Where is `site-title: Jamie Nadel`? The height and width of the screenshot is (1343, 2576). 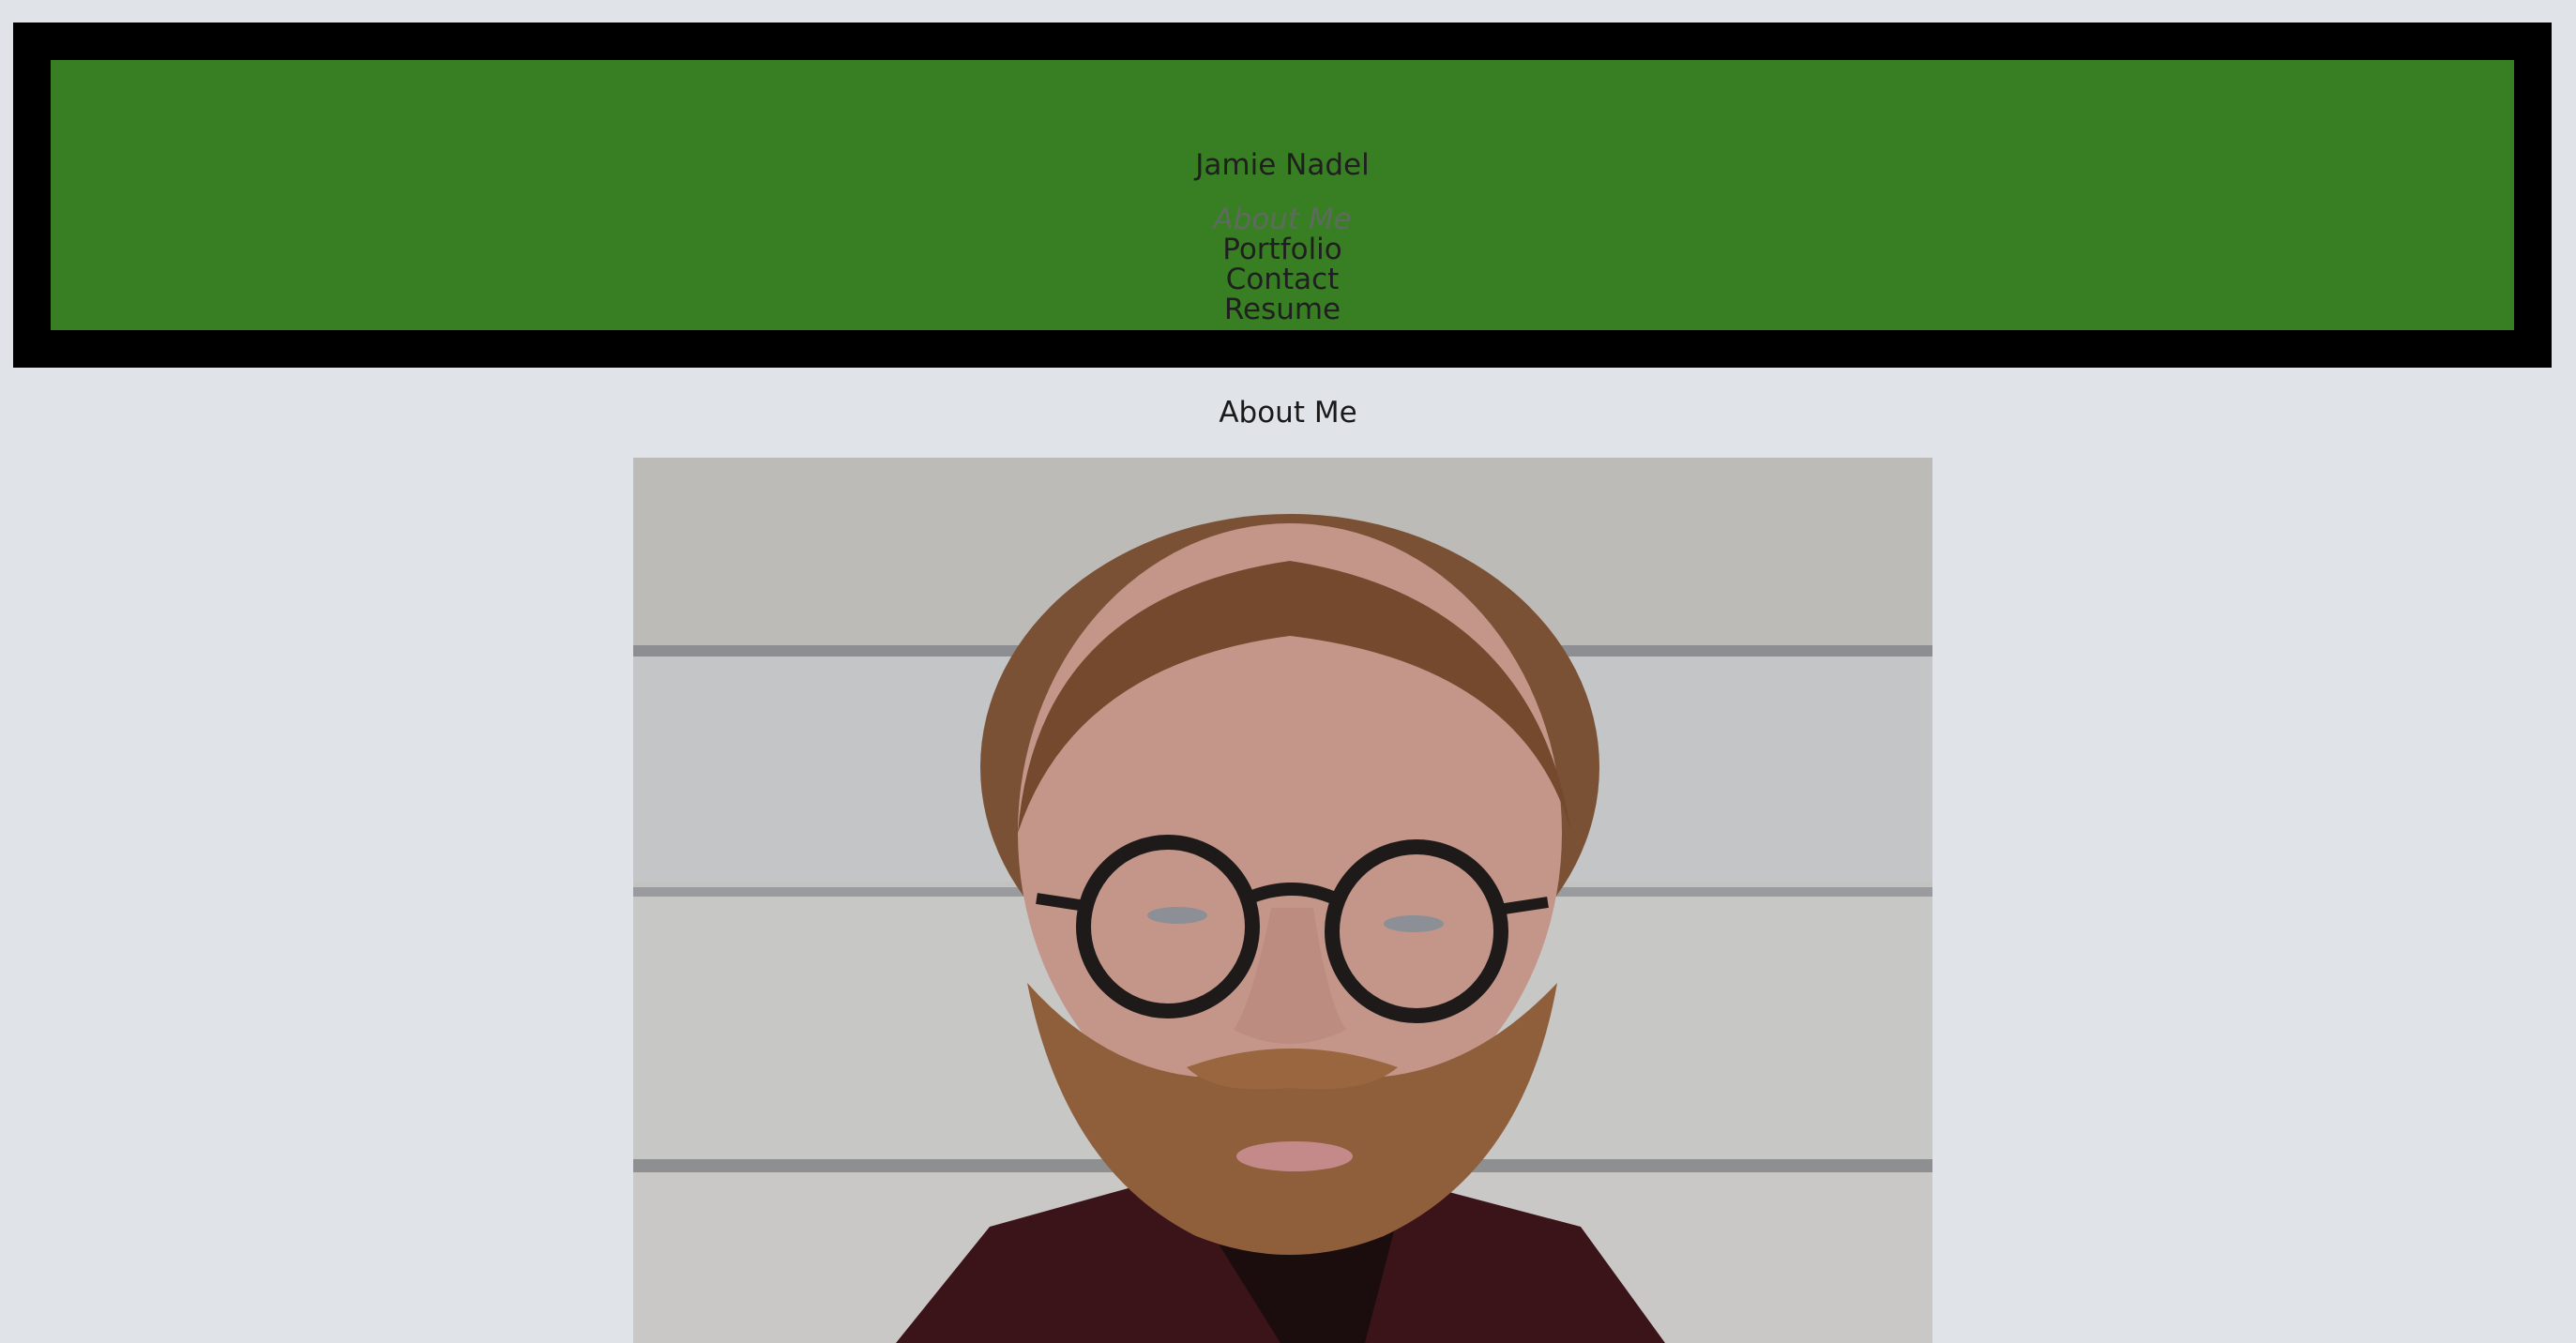
site-title: Jamie Nadel is located at coordinates (1282, 165).